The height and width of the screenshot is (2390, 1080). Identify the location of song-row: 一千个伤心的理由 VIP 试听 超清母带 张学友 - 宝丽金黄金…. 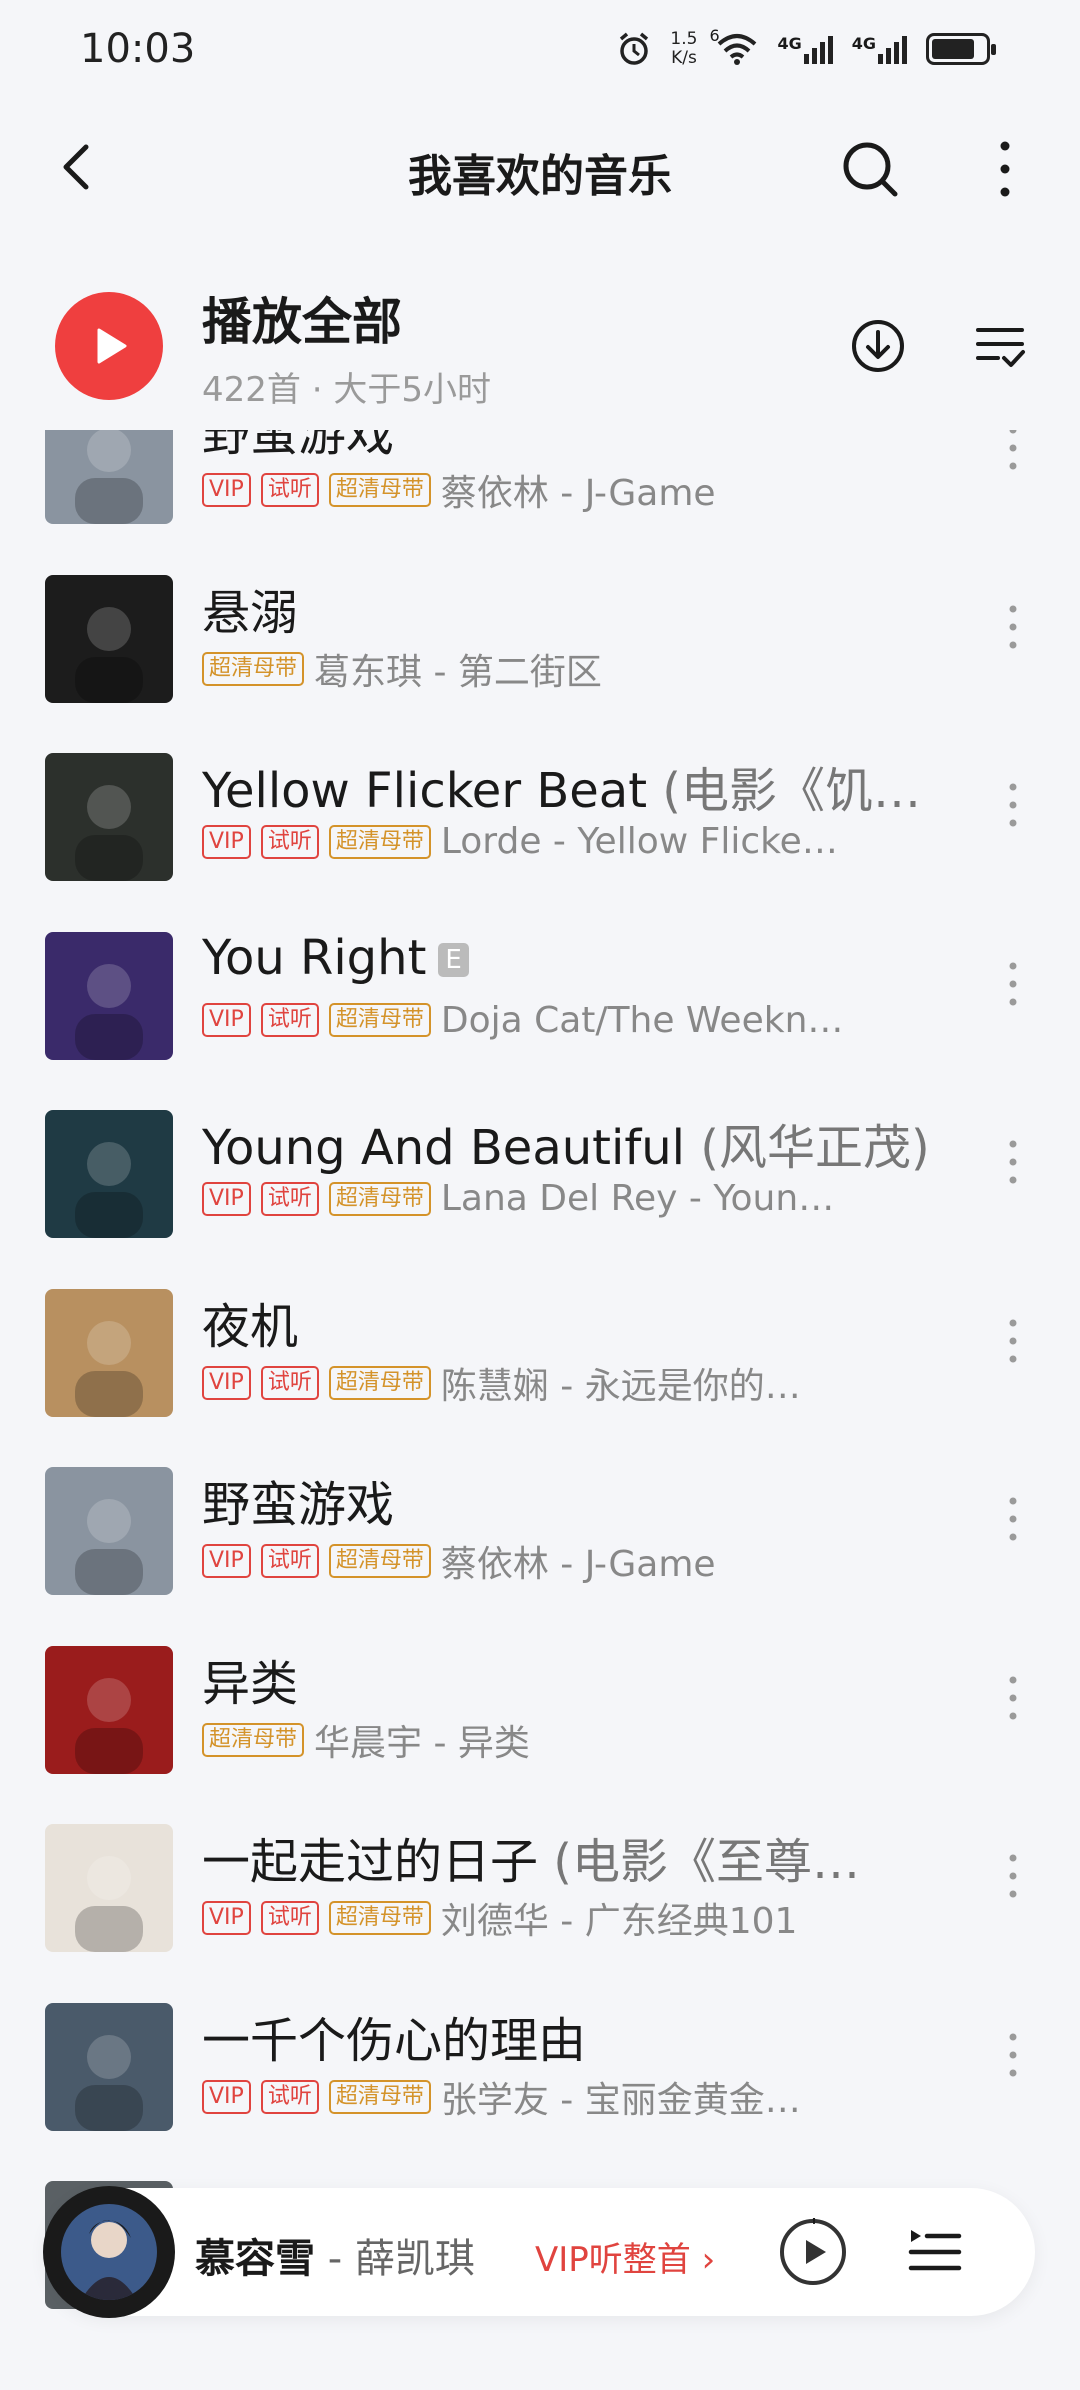
(540, 2056).